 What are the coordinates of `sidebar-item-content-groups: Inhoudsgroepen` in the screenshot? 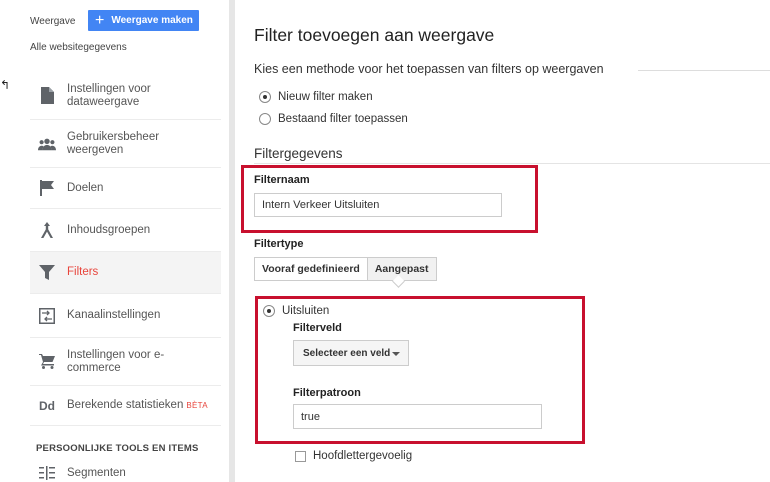 It's located at (125, 230).